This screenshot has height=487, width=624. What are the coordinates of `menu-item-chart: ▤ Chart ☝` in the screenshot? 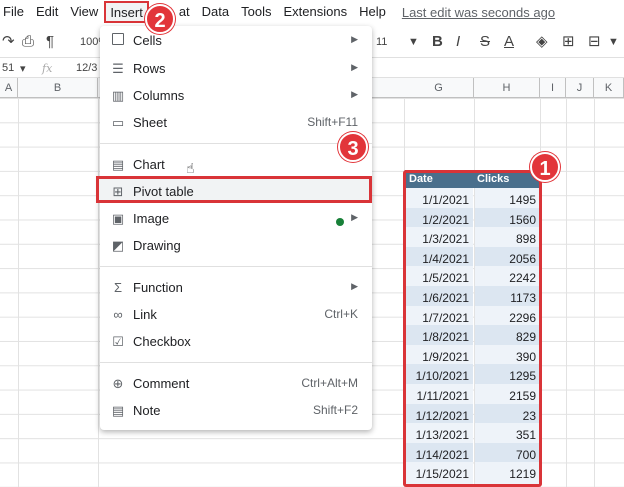 It's located at (236, 165).